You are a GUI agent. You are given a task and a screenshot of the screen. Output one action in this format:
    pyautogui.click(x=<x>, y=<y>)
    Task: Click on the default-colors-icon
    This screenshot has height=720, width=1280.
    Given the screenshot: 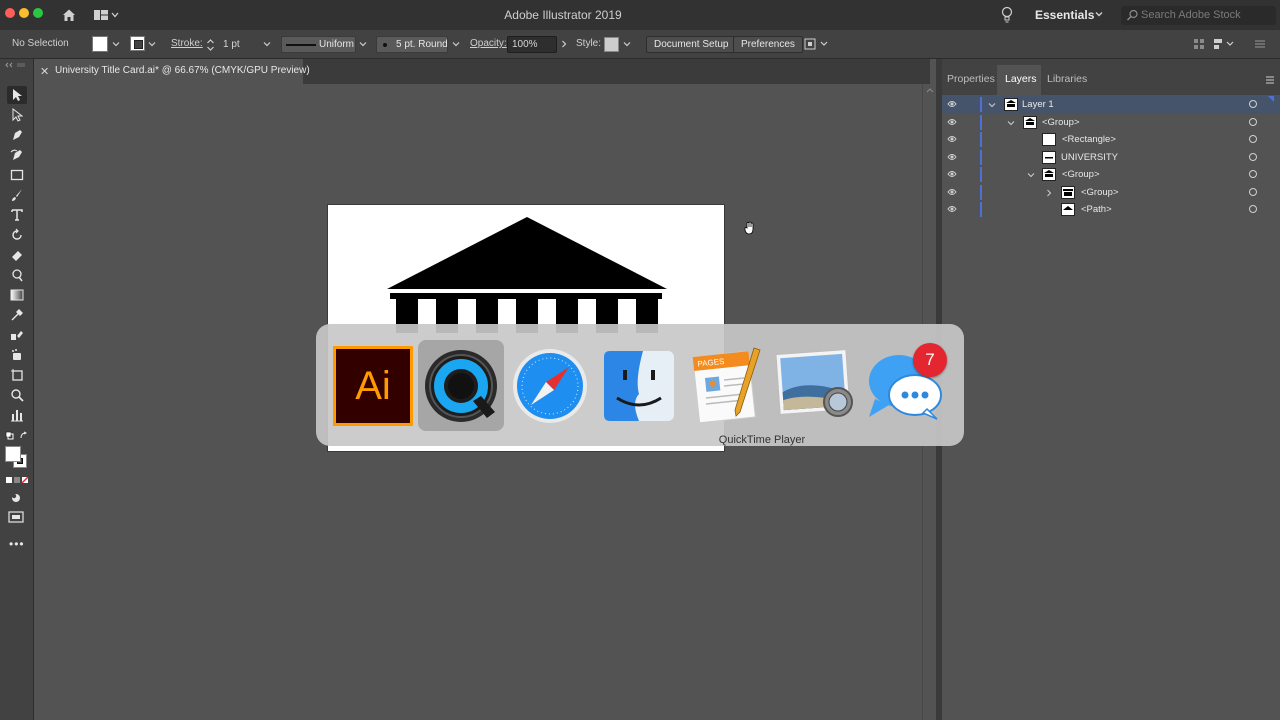 What is the action you would take?
    pyautogui.click(x=17, y=436)
    